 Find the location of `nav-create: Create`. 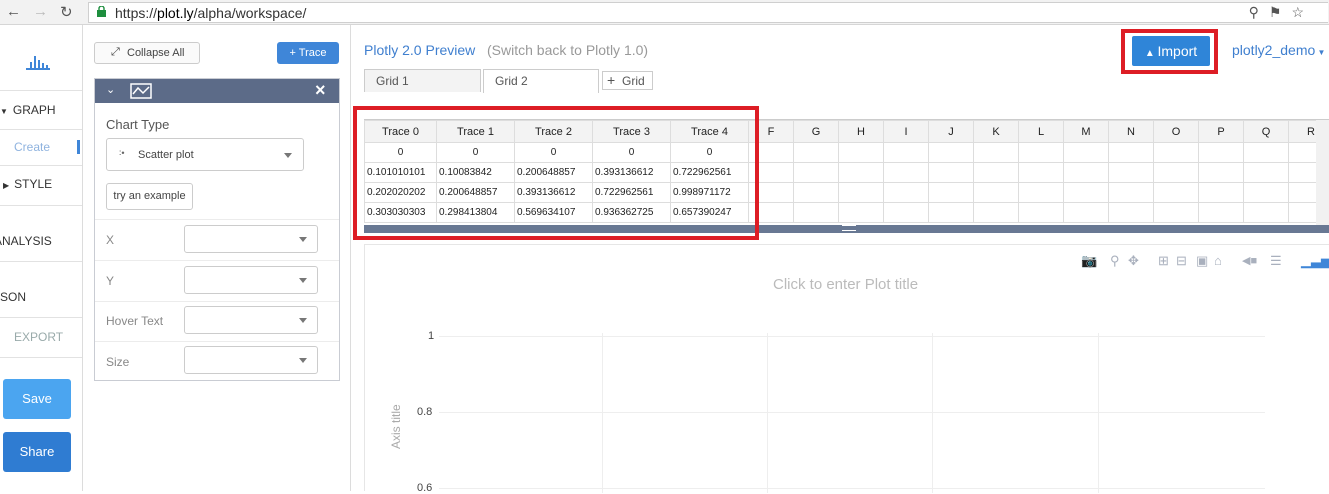

nav-create: Create is located at coordinates (47, 147).